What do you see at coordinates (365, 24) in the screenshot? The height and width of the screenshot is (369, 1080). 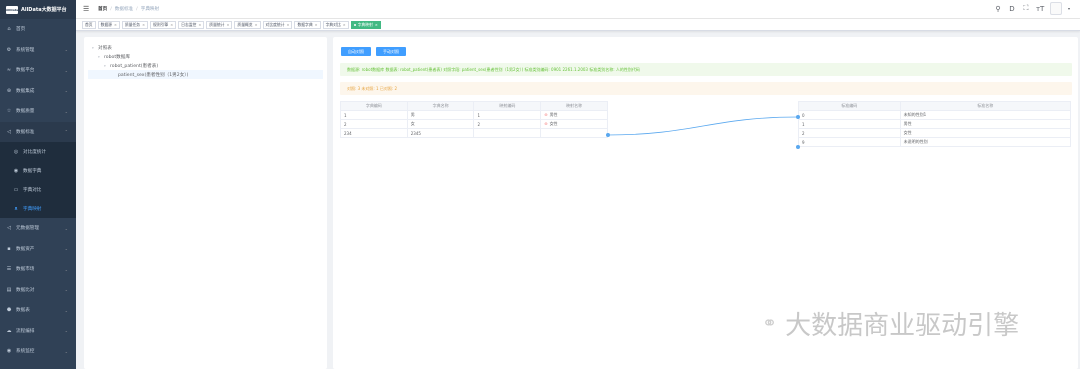 I see `tag-dict-mapping: 字典映射 ×` at bounding box center [365, 24].